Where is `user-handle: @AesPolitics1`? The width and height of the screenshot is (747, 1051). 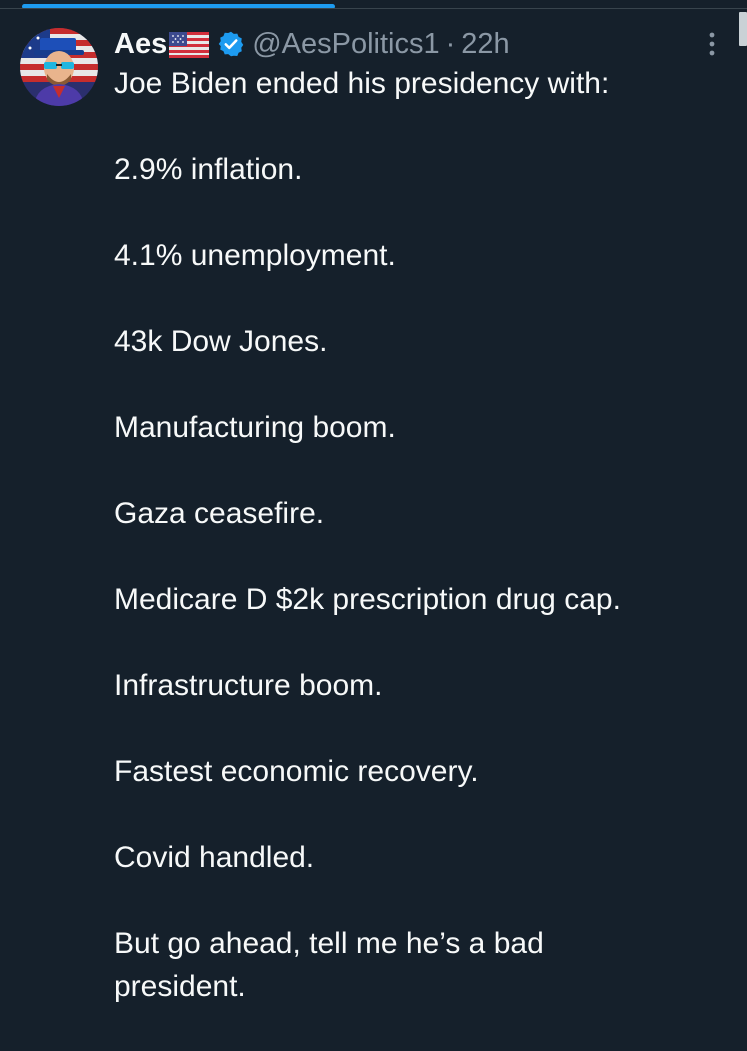 user-handle: @AesPolitics1 is located at coordinates (345, 44).